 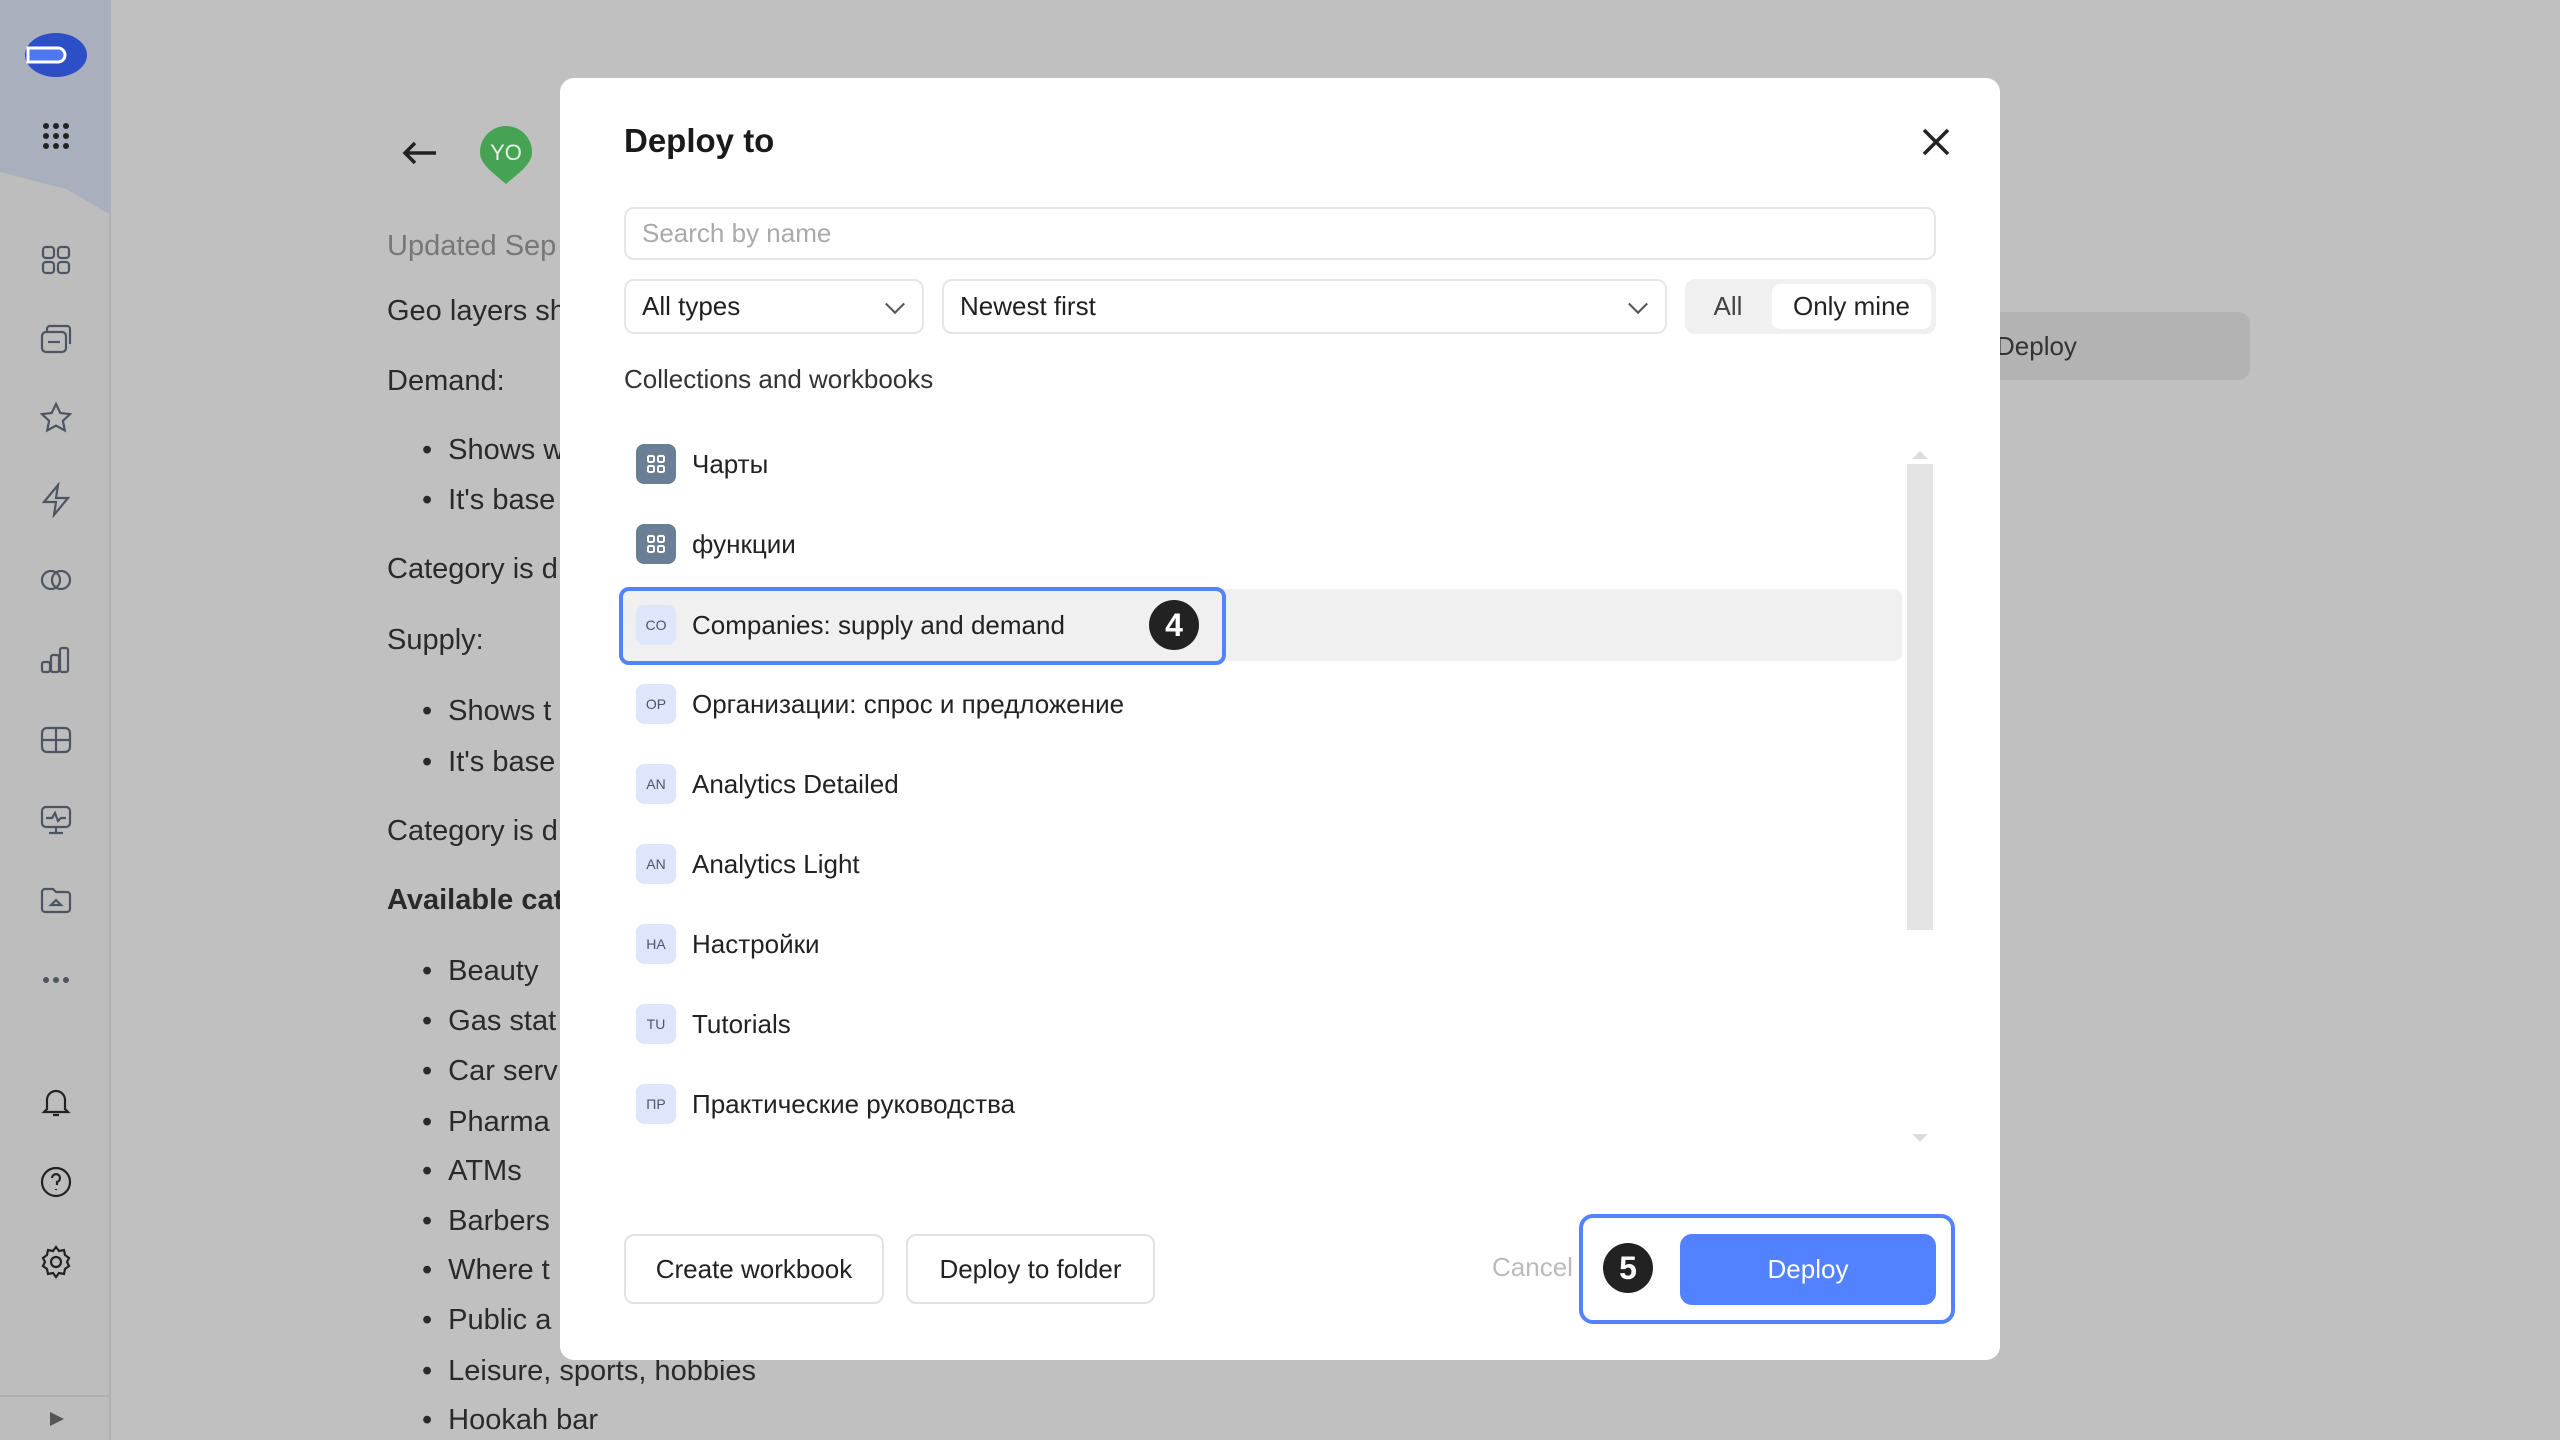 What do you see at coordinates (1628, 1268) in the screenshot?
I see `step-badge: 5` at bounding box center [1628, 1268].